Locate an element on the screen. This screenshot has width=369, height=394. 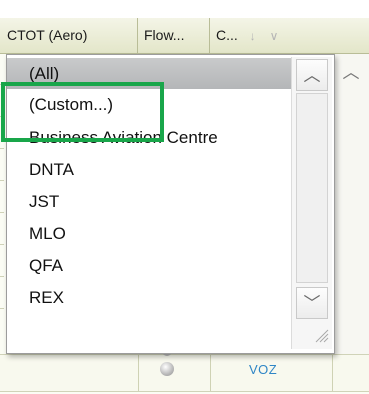
filter-option-label: QFA is located at coordinates (46, 265).